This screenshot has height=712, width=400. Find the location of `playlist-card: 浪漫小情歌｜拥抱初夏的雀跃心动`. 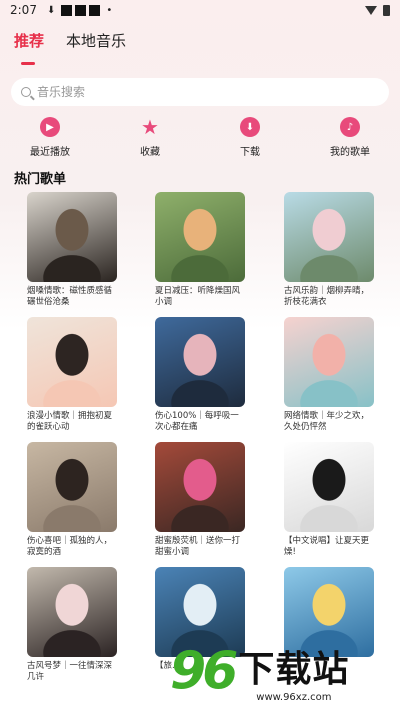

playlist-card: 浪漫小情歌｜拥抱初夏的雀跃心动 is located at coordinates (72, 375).